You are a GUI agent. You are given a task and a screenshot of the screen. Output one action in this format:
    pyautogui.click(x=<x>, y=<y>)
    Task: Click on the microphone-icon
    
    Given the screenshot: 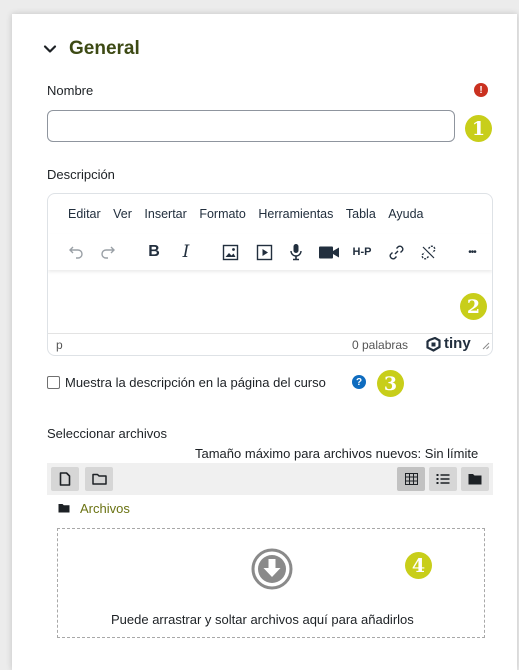 What is the action you would take?
    pyautogui.click(x=296, y=252)
    